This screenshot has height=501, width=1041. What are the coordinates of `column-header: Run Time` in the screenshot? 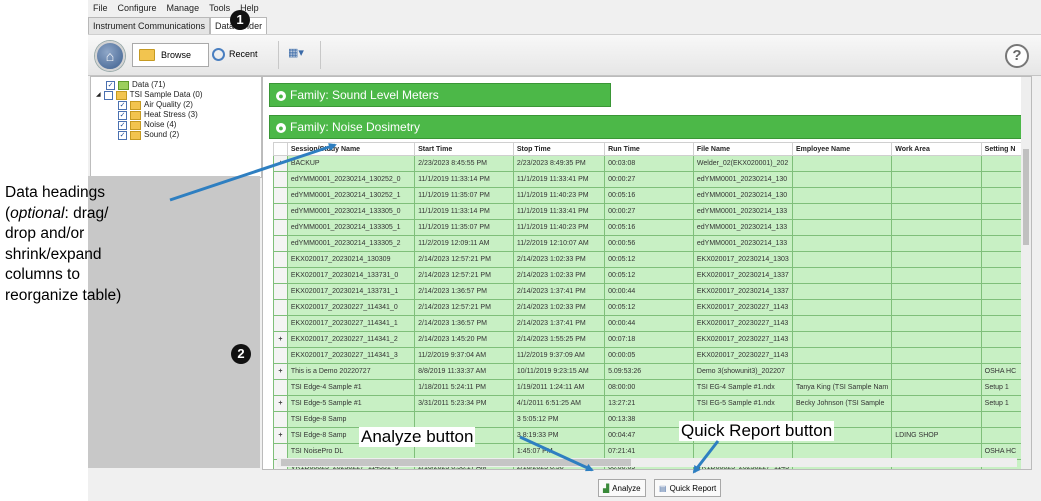 It's located at (649, 149).